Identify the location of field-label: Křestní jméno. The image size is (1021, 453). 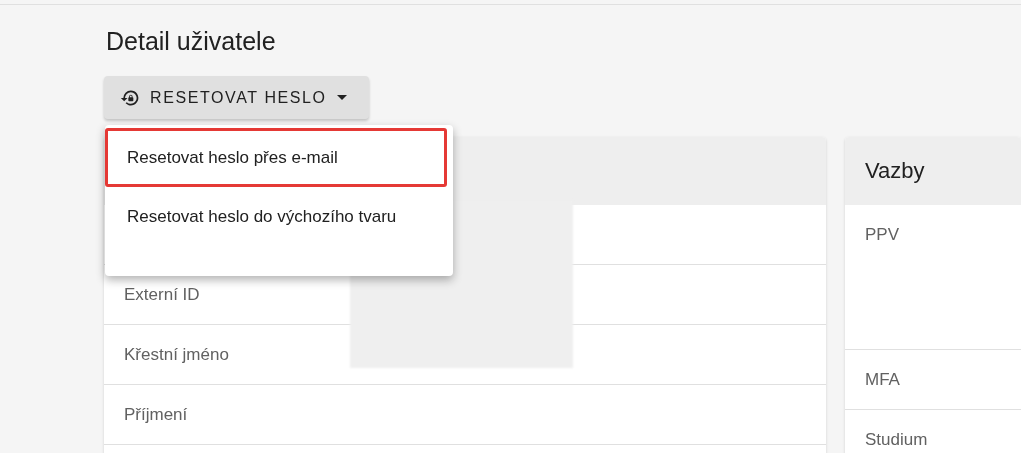
(176, 354).